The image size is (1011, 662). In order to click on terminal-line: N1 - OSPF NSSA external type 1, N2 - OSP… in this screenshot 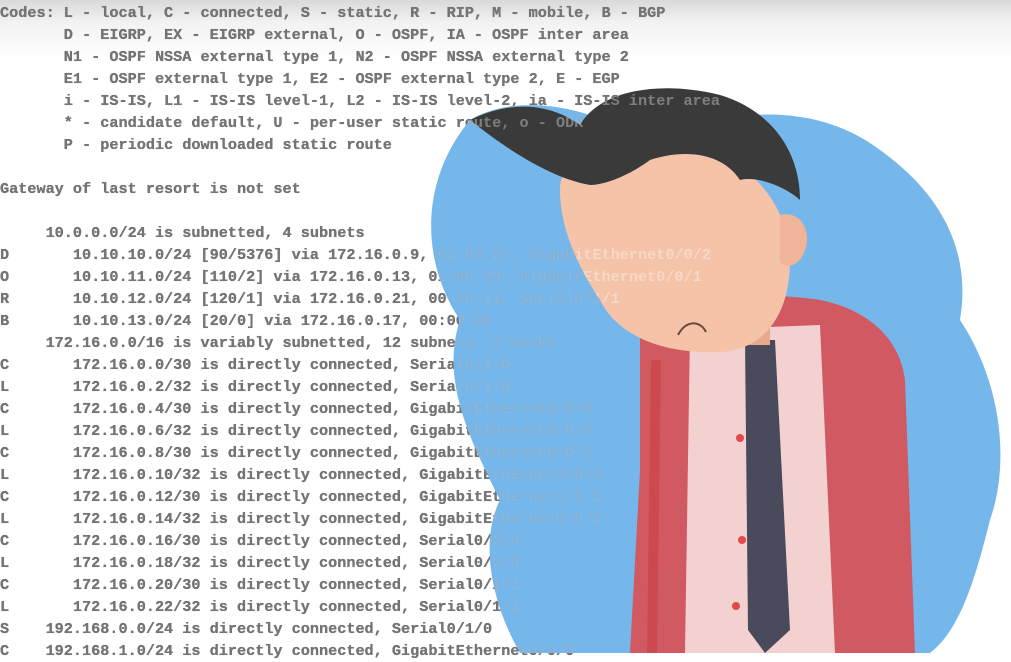, I will do `click(314, 57)`.